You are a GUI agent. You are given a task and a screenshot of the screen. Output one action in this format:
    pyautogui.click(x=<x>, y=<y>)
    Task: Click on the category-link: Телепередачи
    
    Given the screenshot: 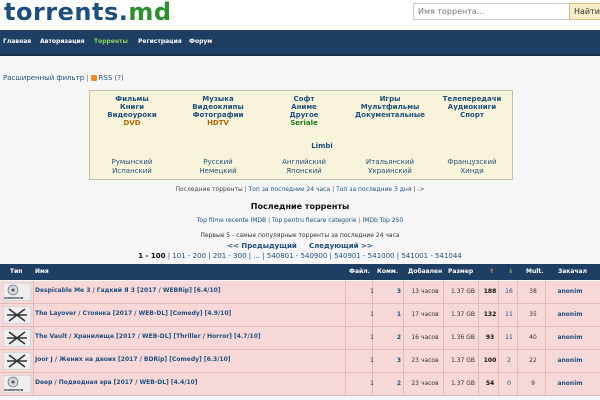 What is the action you would take?
    pyautogui.click(x=472, y=99)
    